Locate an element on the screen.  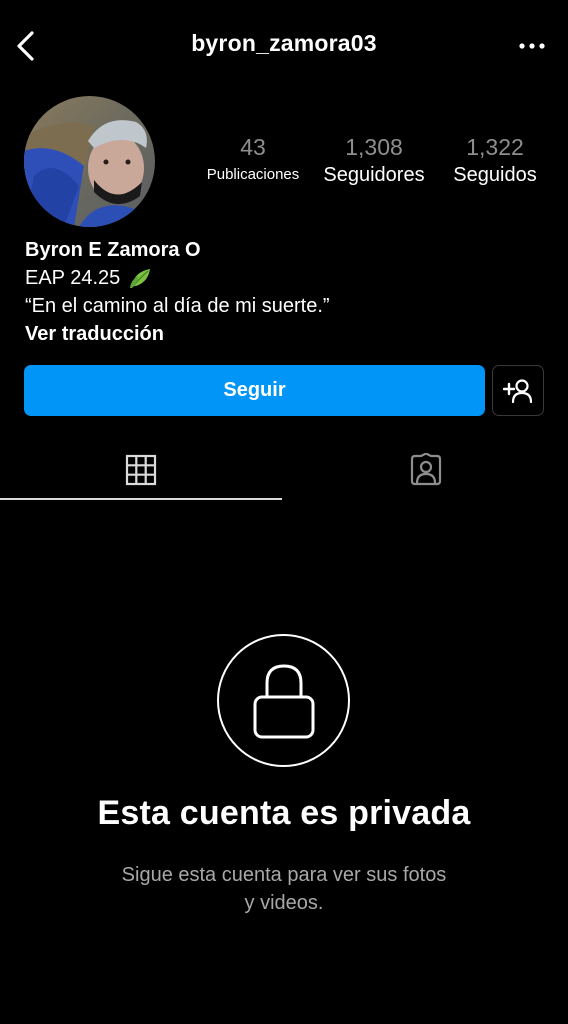
profile-username: byron_zamora03 is located at coordinates (284, 43).